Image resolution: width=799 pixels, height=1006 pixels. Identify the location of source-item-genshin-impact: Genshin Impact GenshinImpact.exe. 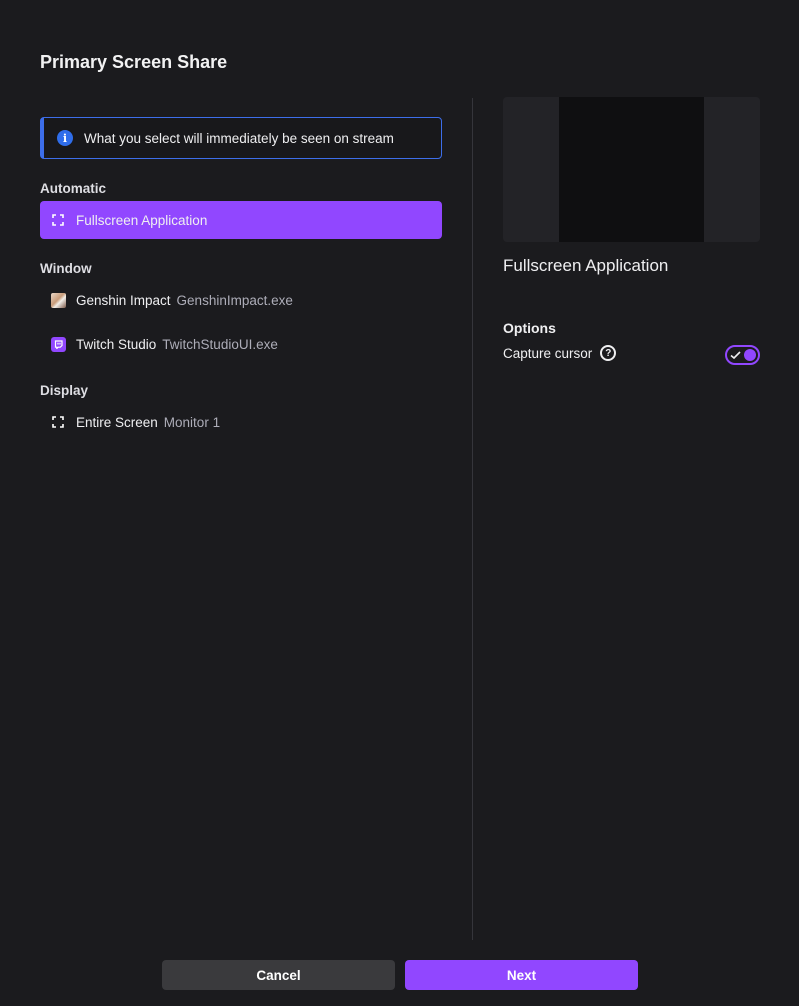
(241, 300).